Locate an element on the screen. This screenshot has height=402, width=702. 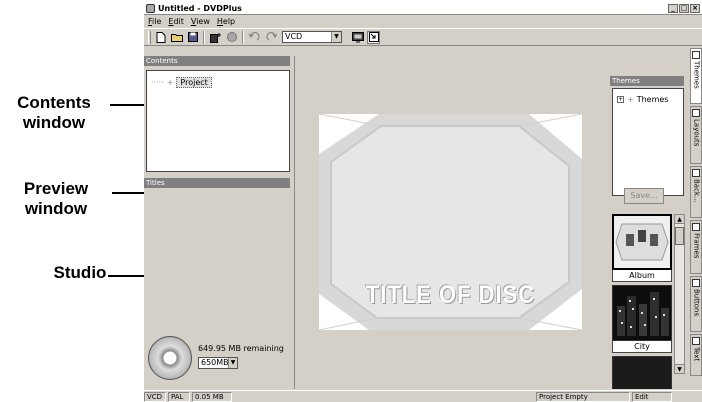
minimize-button: _ is located at coordinates (673, 8).